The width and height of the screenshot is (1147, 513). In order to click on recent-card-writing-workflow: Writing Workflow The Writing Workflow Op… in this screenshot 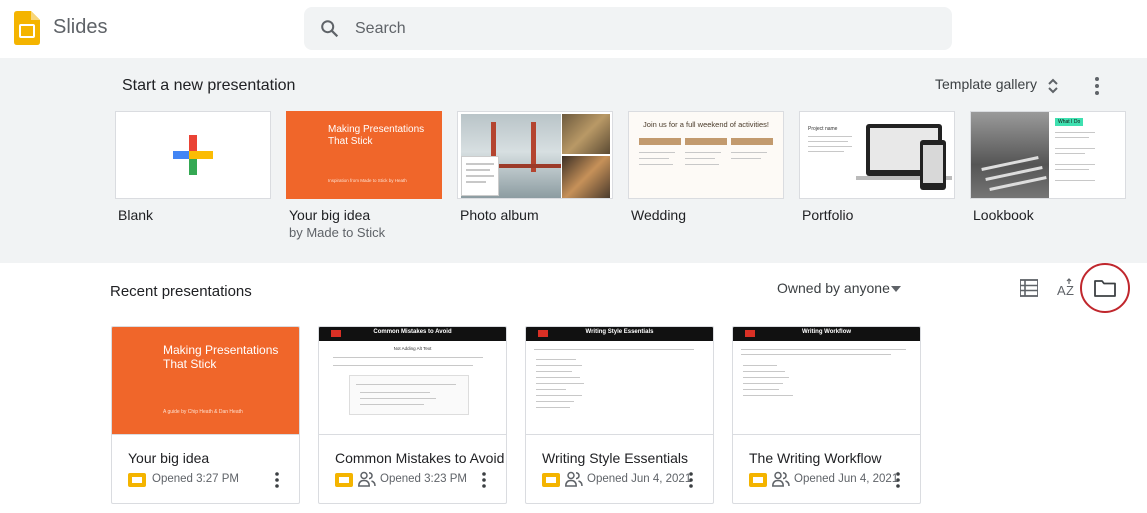, I will do `click(826, 415)`.